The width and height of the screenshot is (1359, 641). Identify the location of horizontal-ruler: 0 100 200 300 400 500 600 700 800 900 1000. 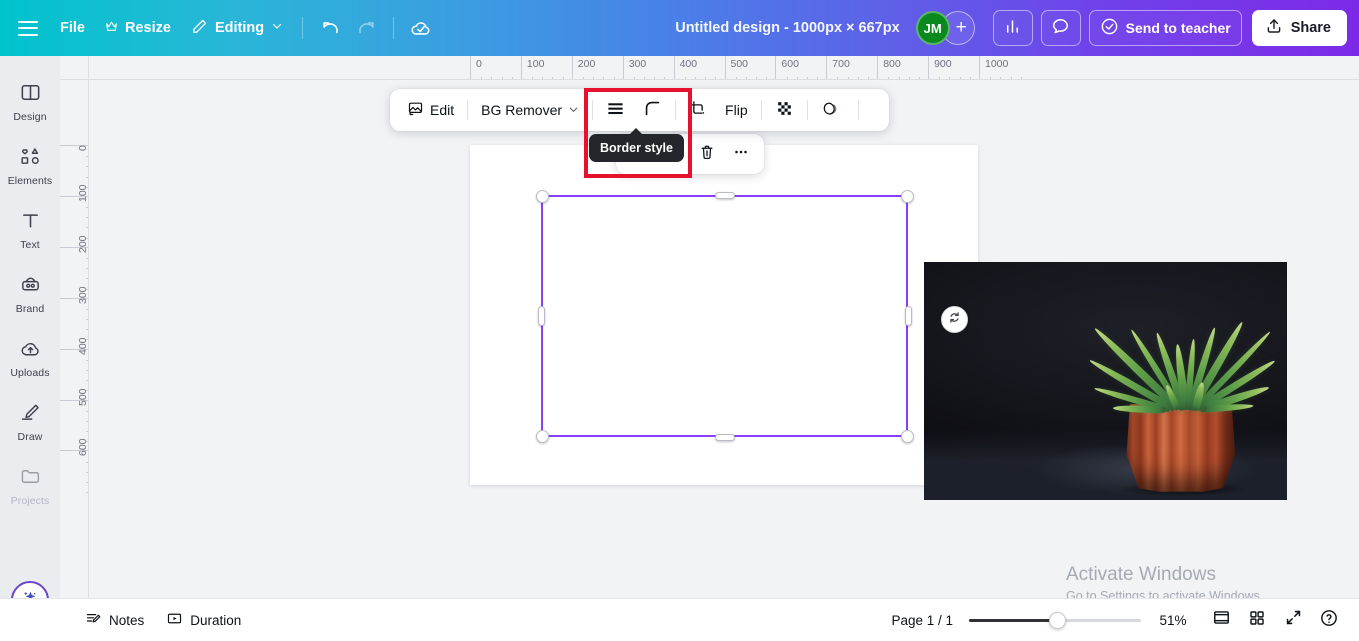
(724, 68).